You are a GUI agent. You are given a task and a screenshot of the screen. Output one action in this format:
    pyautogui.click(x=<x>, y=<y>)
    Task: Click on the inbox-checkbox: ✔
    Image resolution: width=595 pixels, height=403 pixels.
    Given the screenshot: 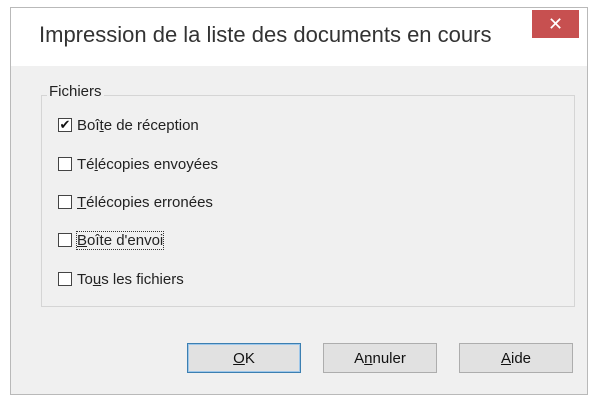 What is the action you would take?
    pyautogui.click(x=65, y=125)
    